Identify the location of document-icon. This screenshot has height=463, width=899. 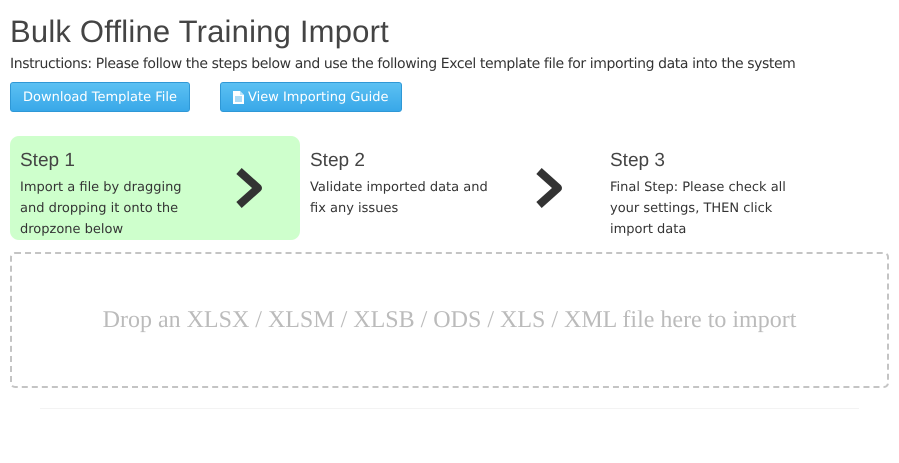
(238, 97).